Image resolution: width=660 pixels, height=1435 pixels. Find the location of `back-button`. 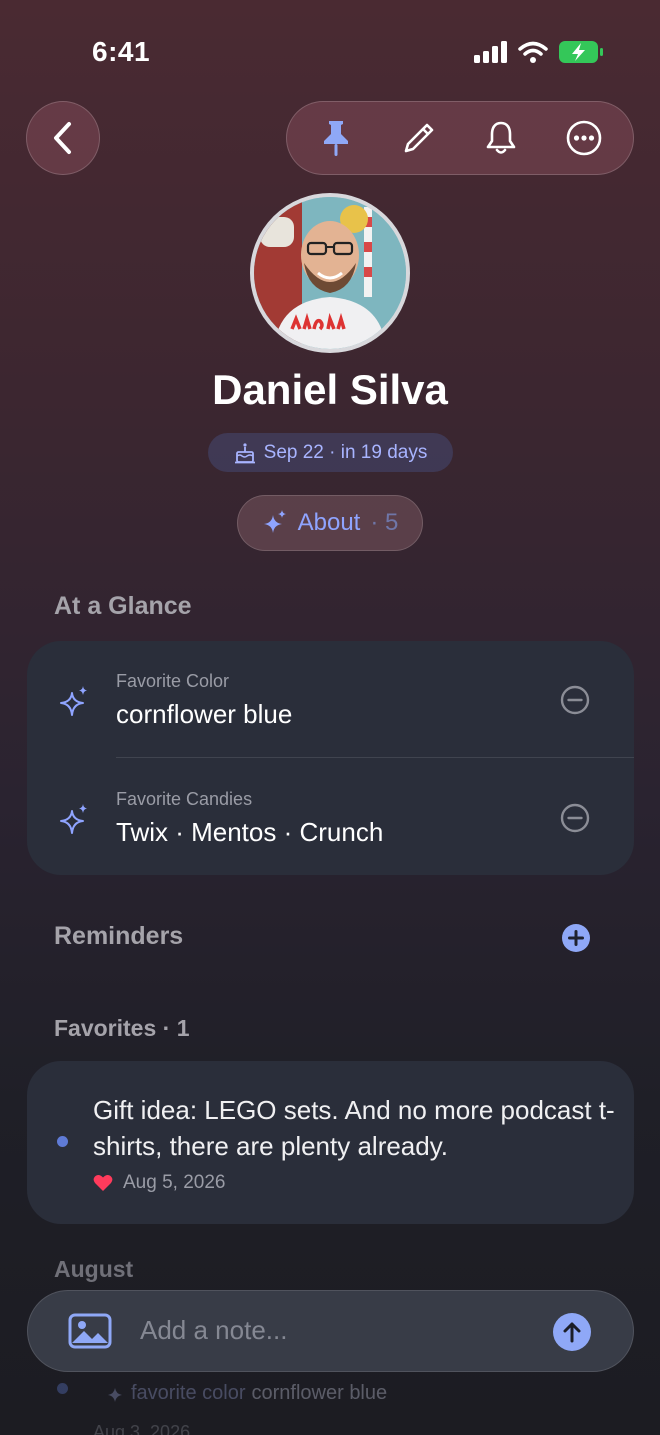

back-button is located at coordinates (63, 138).